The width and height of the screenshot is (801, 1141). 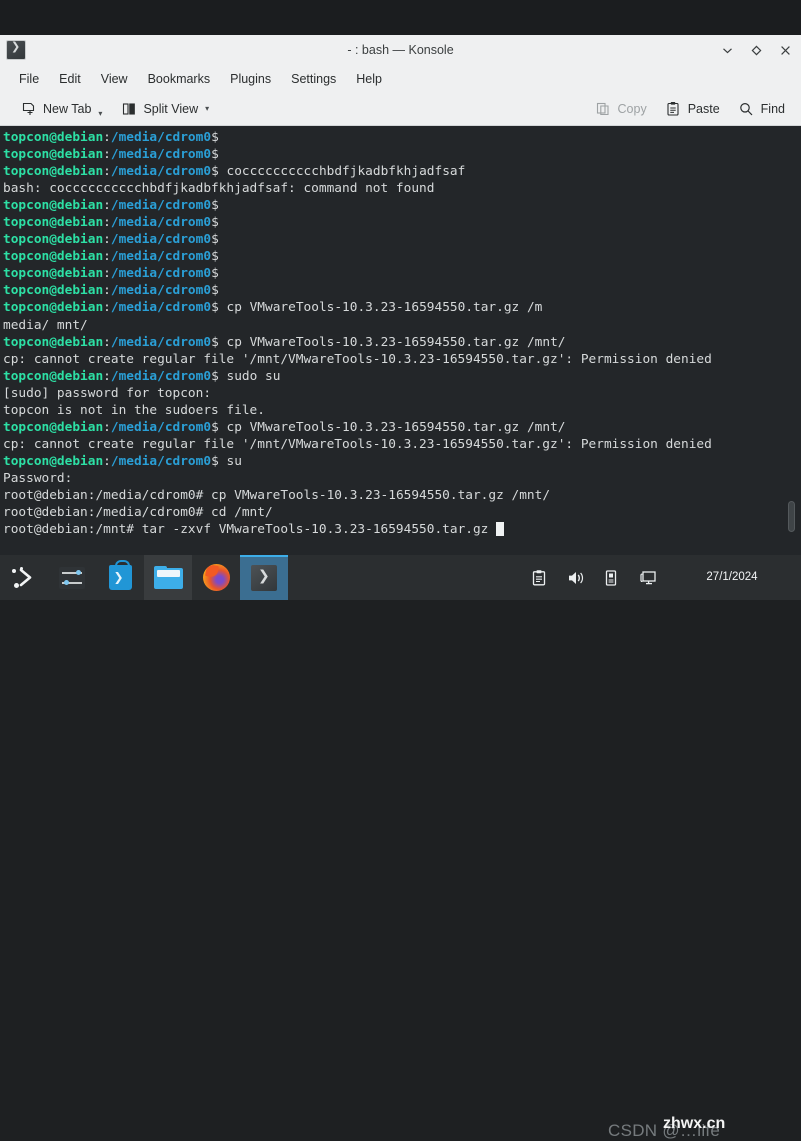 What do you see at coordinates (791, 340) in the screenshot?
I see `terminal-scrollbar` at bounding box center [791, 340].